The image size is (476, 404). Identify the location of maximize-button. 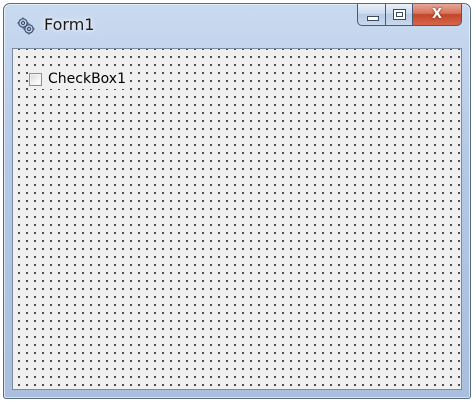
(399, 15).